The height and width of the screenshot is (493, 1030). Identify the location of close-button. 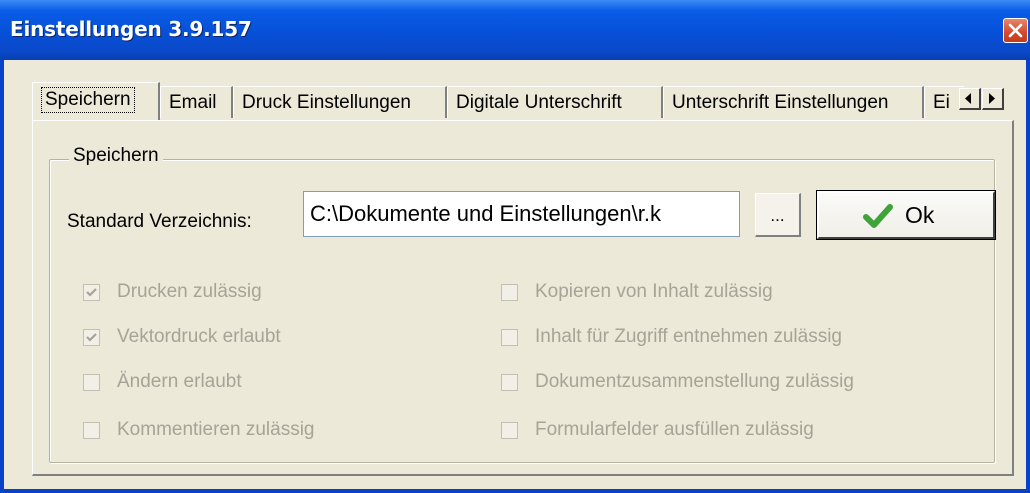
(1015, 30).